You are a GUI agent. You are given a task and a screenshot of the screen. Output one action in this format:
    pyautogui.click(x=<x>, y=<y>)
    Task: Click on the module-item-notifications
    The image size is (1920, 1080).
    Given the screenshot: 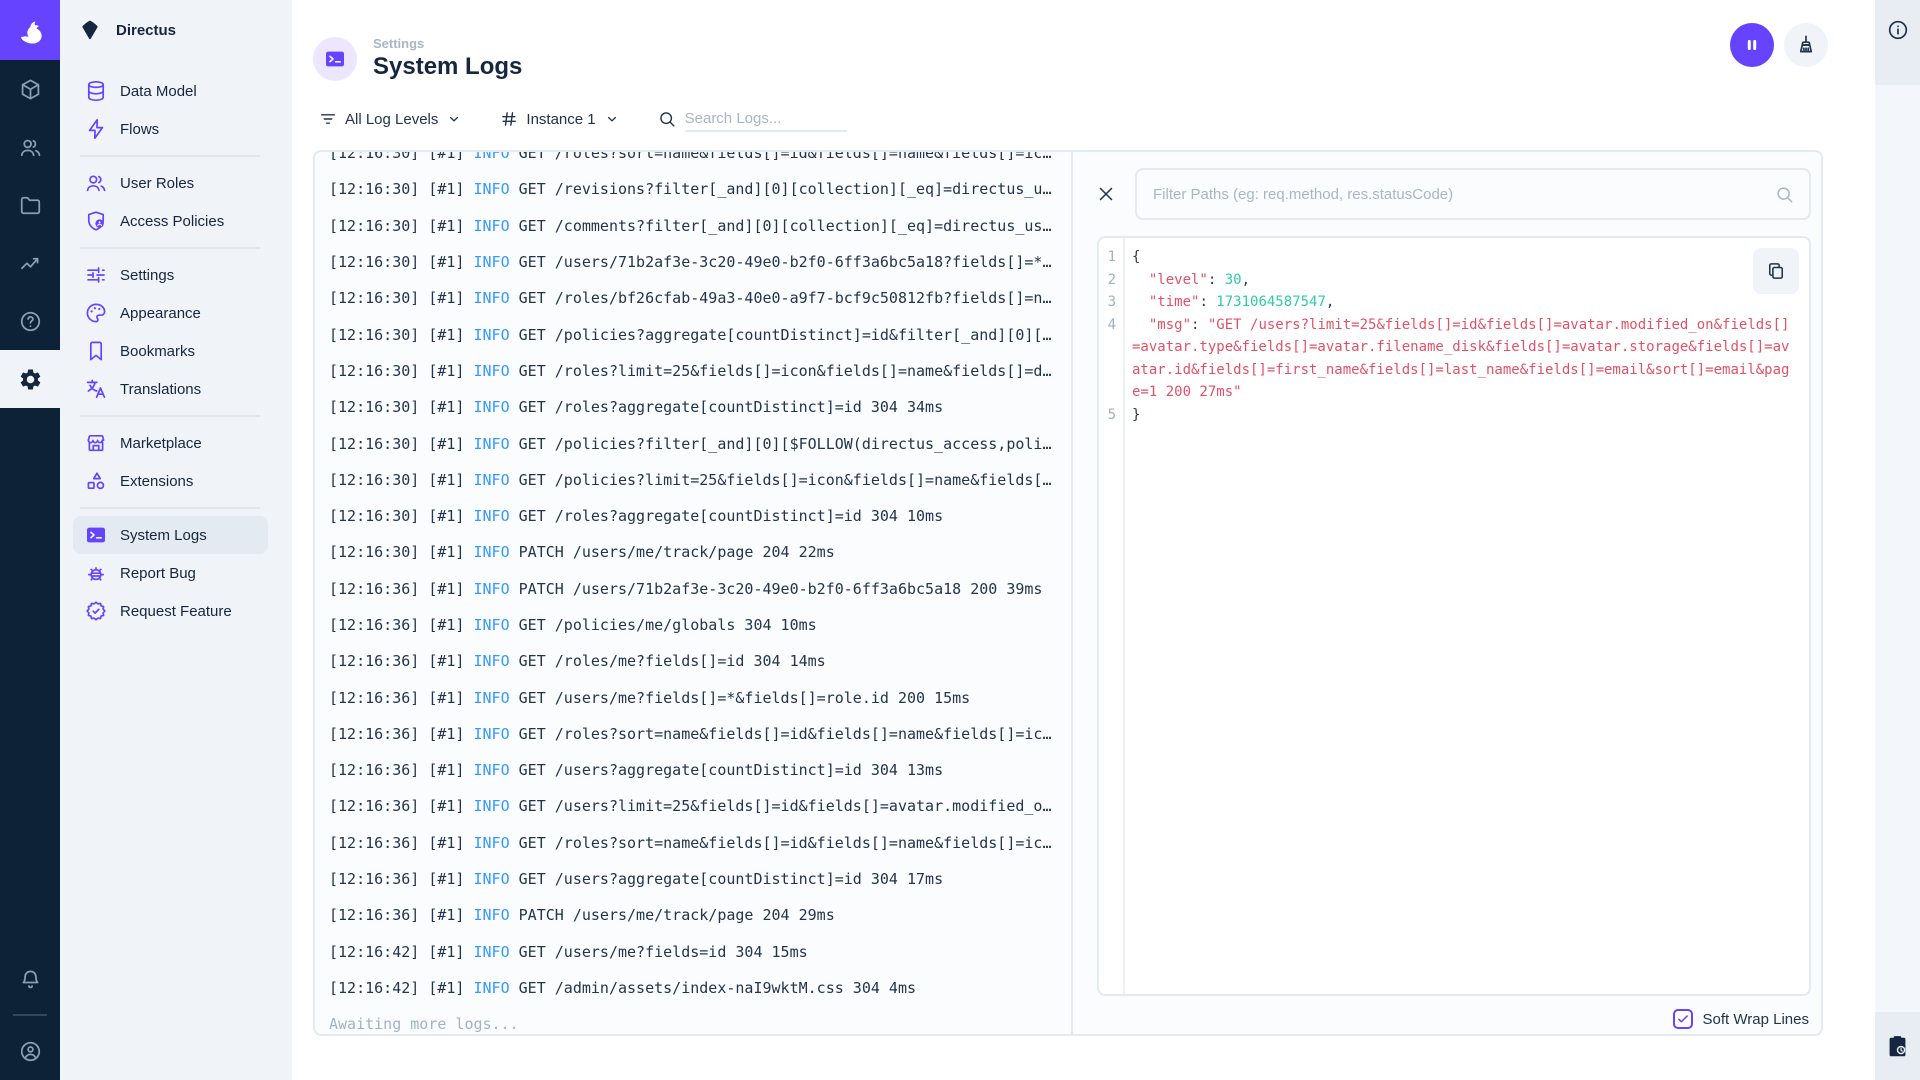 What is the action you would take?
    pyautogui.click(x=30, y=979)
    